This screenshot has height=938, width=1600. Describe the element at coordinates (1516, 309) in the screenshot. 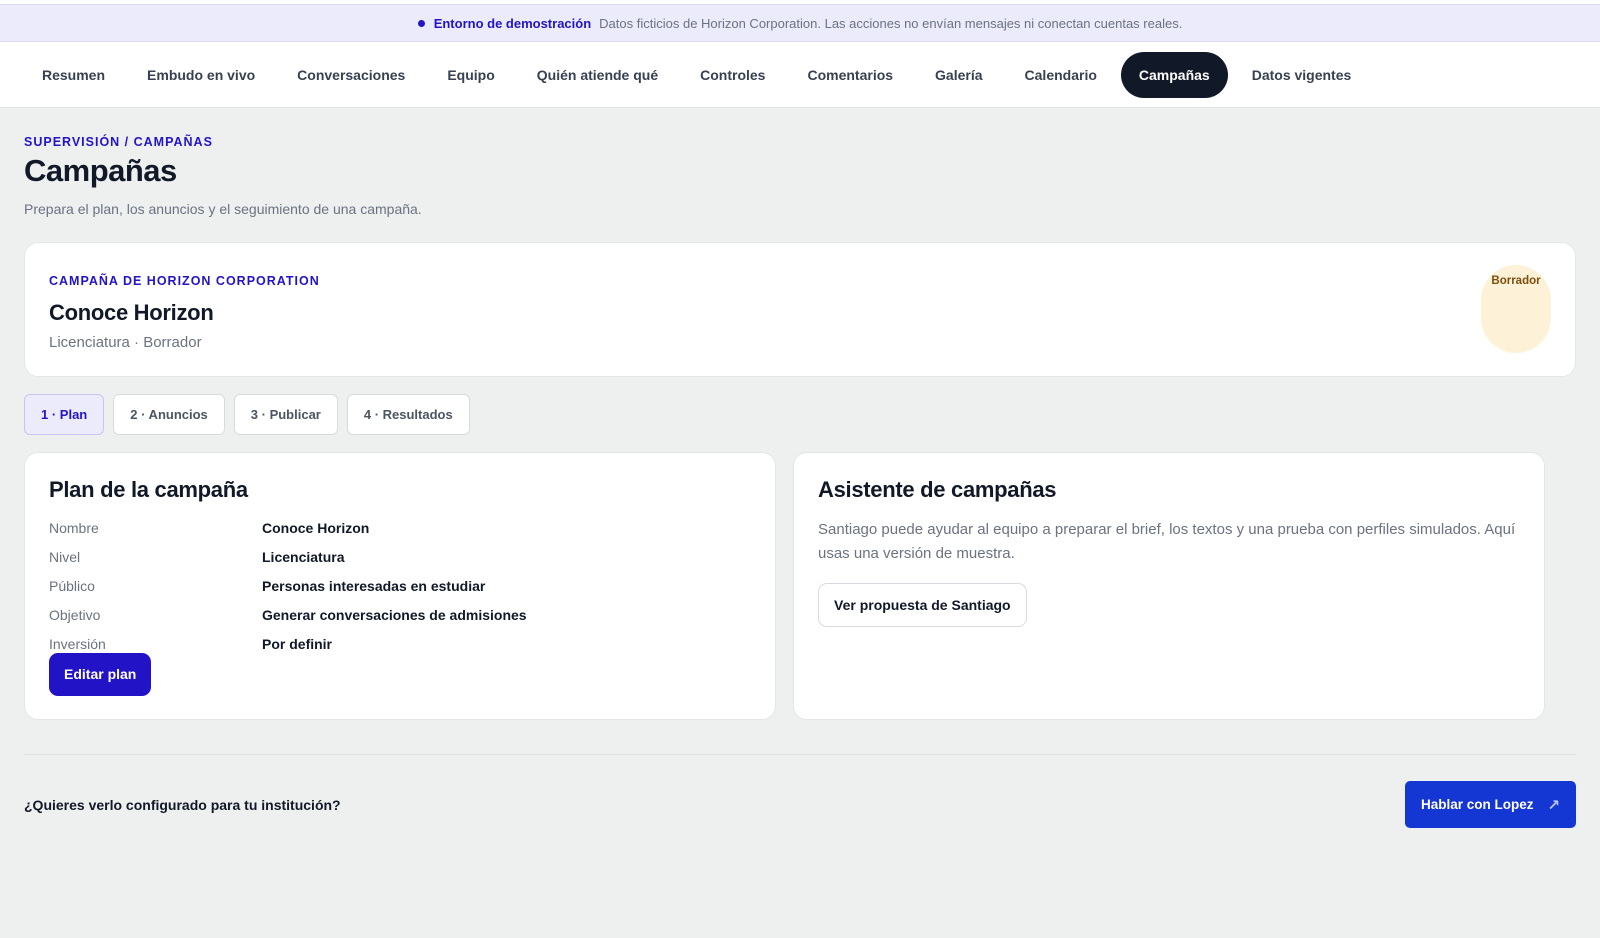

I see `status-badge: Borrador` at that location.